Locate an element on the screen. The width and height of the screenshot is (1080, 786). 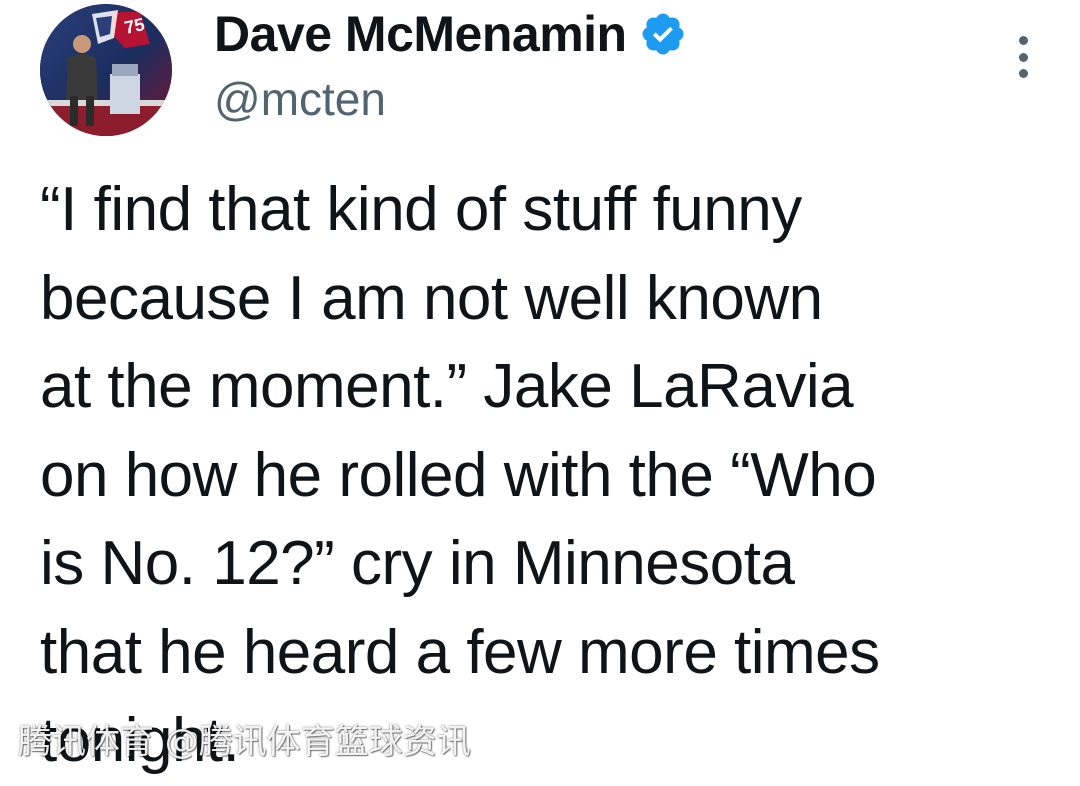
author-handle: @mcten is located at coordinates (300, 99).